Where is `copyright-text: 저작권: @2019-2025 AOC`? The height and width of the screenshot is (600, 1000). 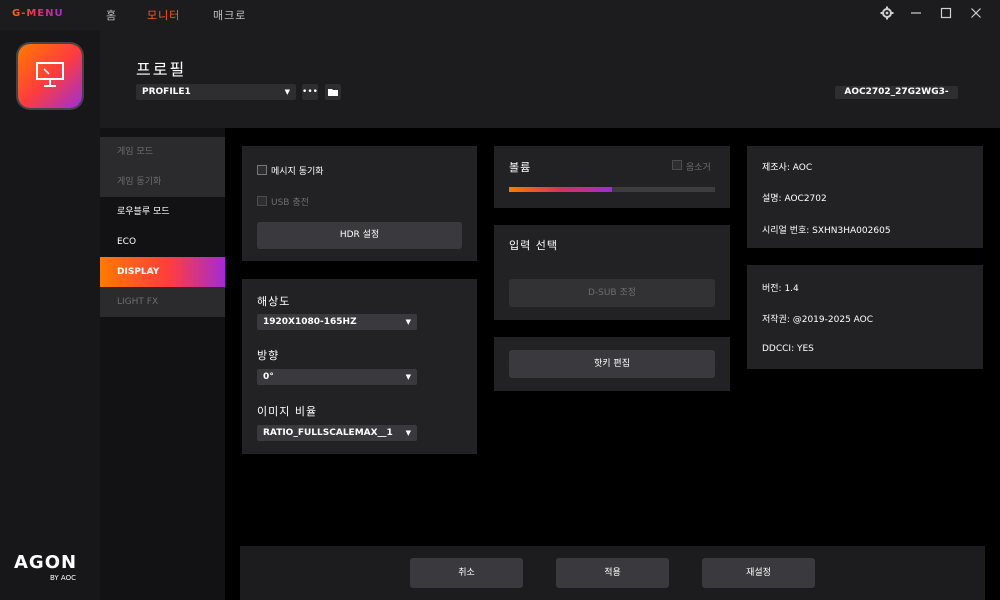 copyright-text: 저작권: @2019-2025 AOC is located at coordinates (818, 320).